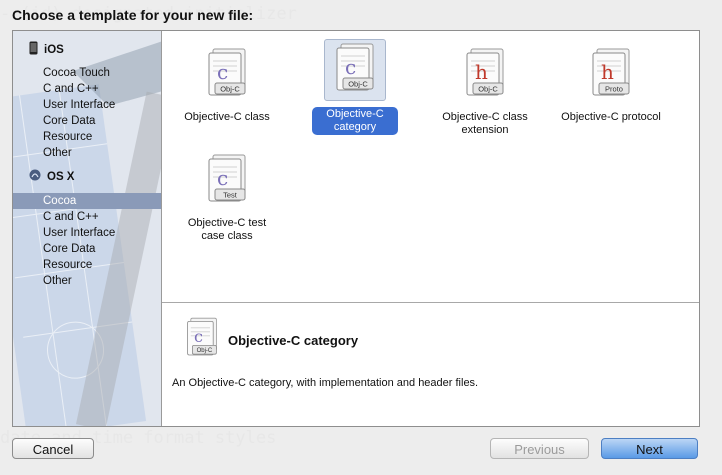 The height and width of the screenshot is (475, 722). What do you see at coordinates (87, 137) in the screenshot?
I see `sidebar-item-ios-resource: Resource` at bounding box center [87, 137].